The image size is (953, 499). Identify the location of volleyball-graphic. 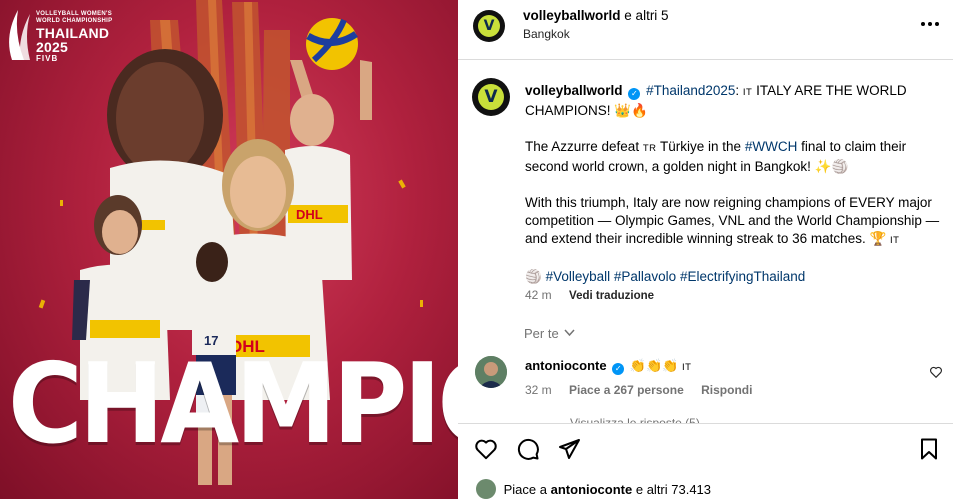
(332, 44).